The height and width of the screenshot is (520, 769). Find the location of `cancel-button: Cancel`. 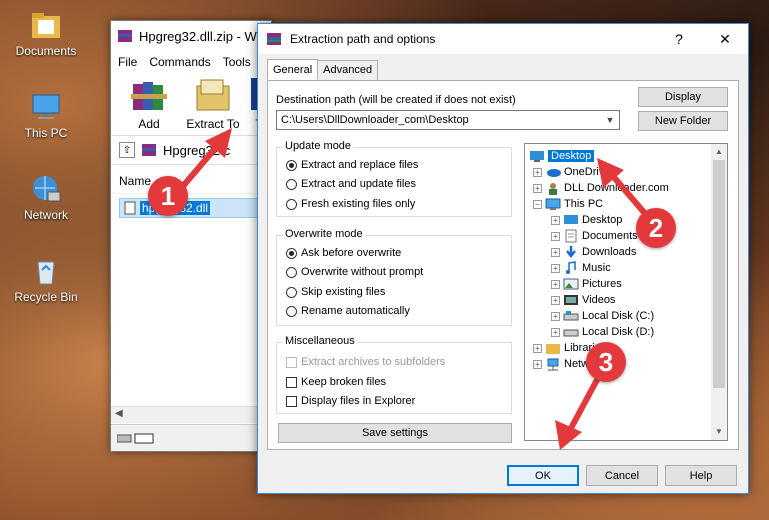

cancel-button: Cancel is located at coordinates (622, 475).